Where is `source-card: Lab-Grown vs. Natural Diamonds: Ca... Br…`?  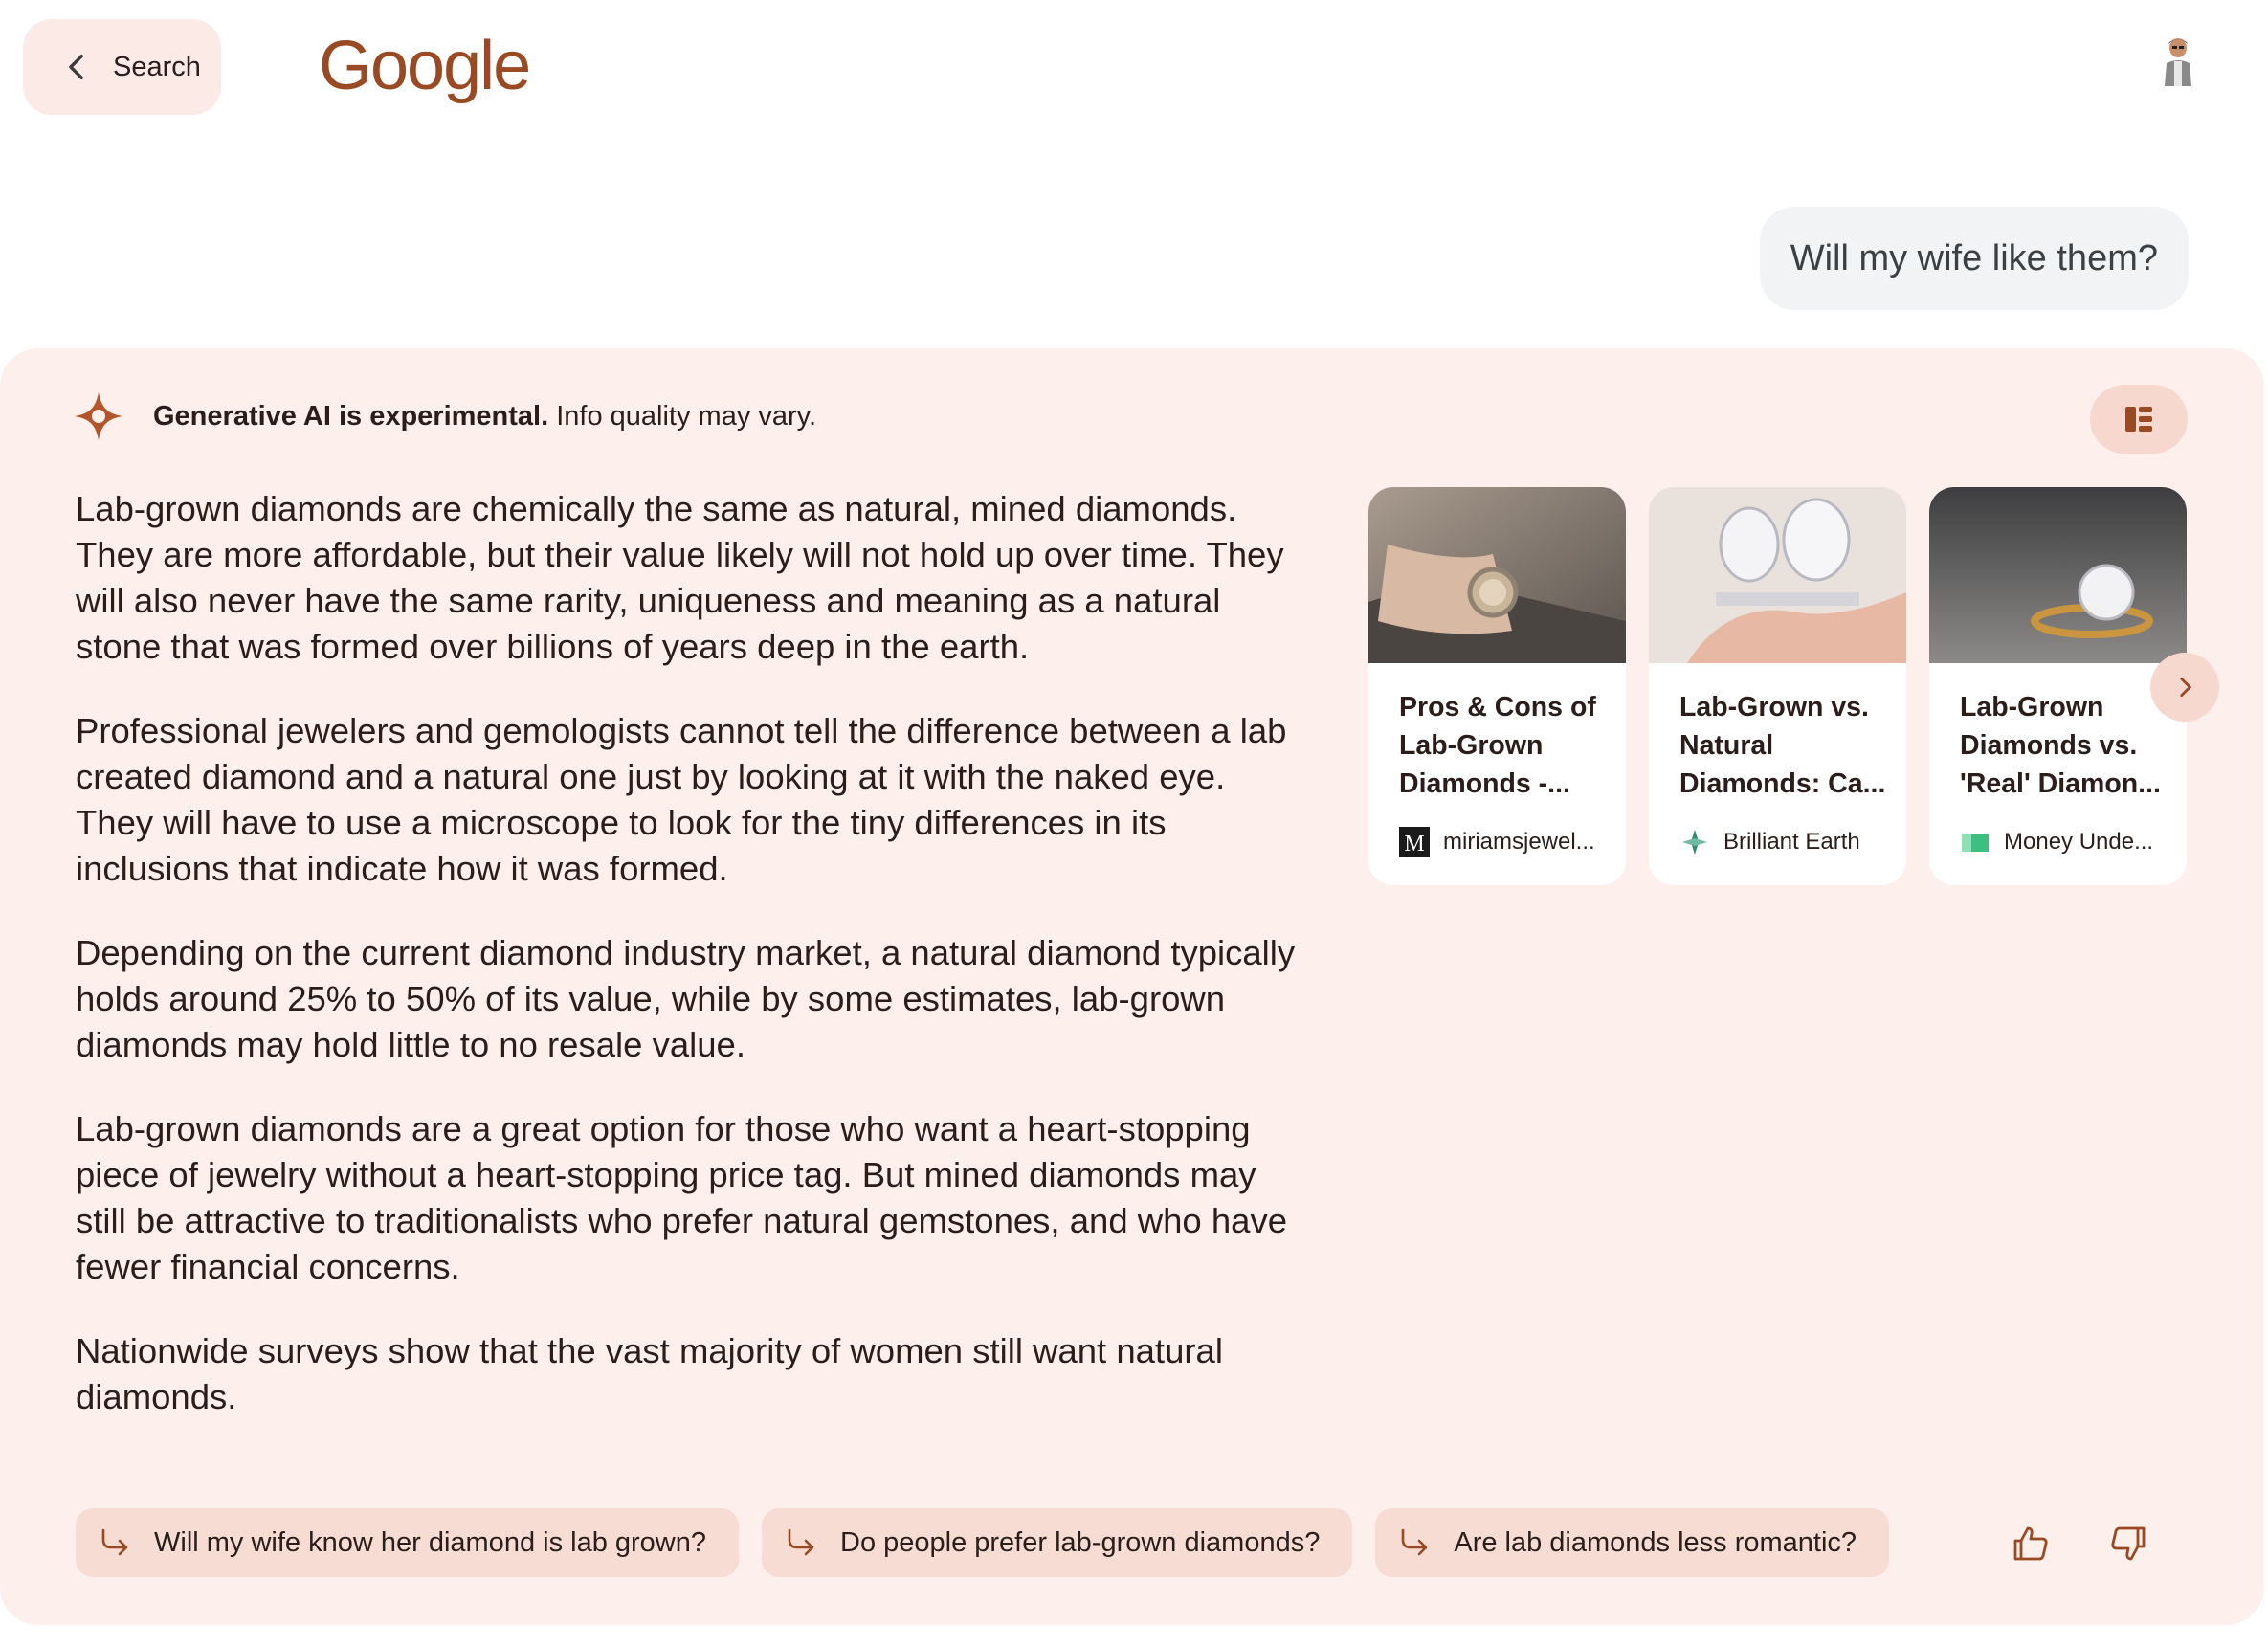
source-card: Lab-Grown vs. Natural Diamonds: Ca... Br… is located at coordinates (1777, 686).